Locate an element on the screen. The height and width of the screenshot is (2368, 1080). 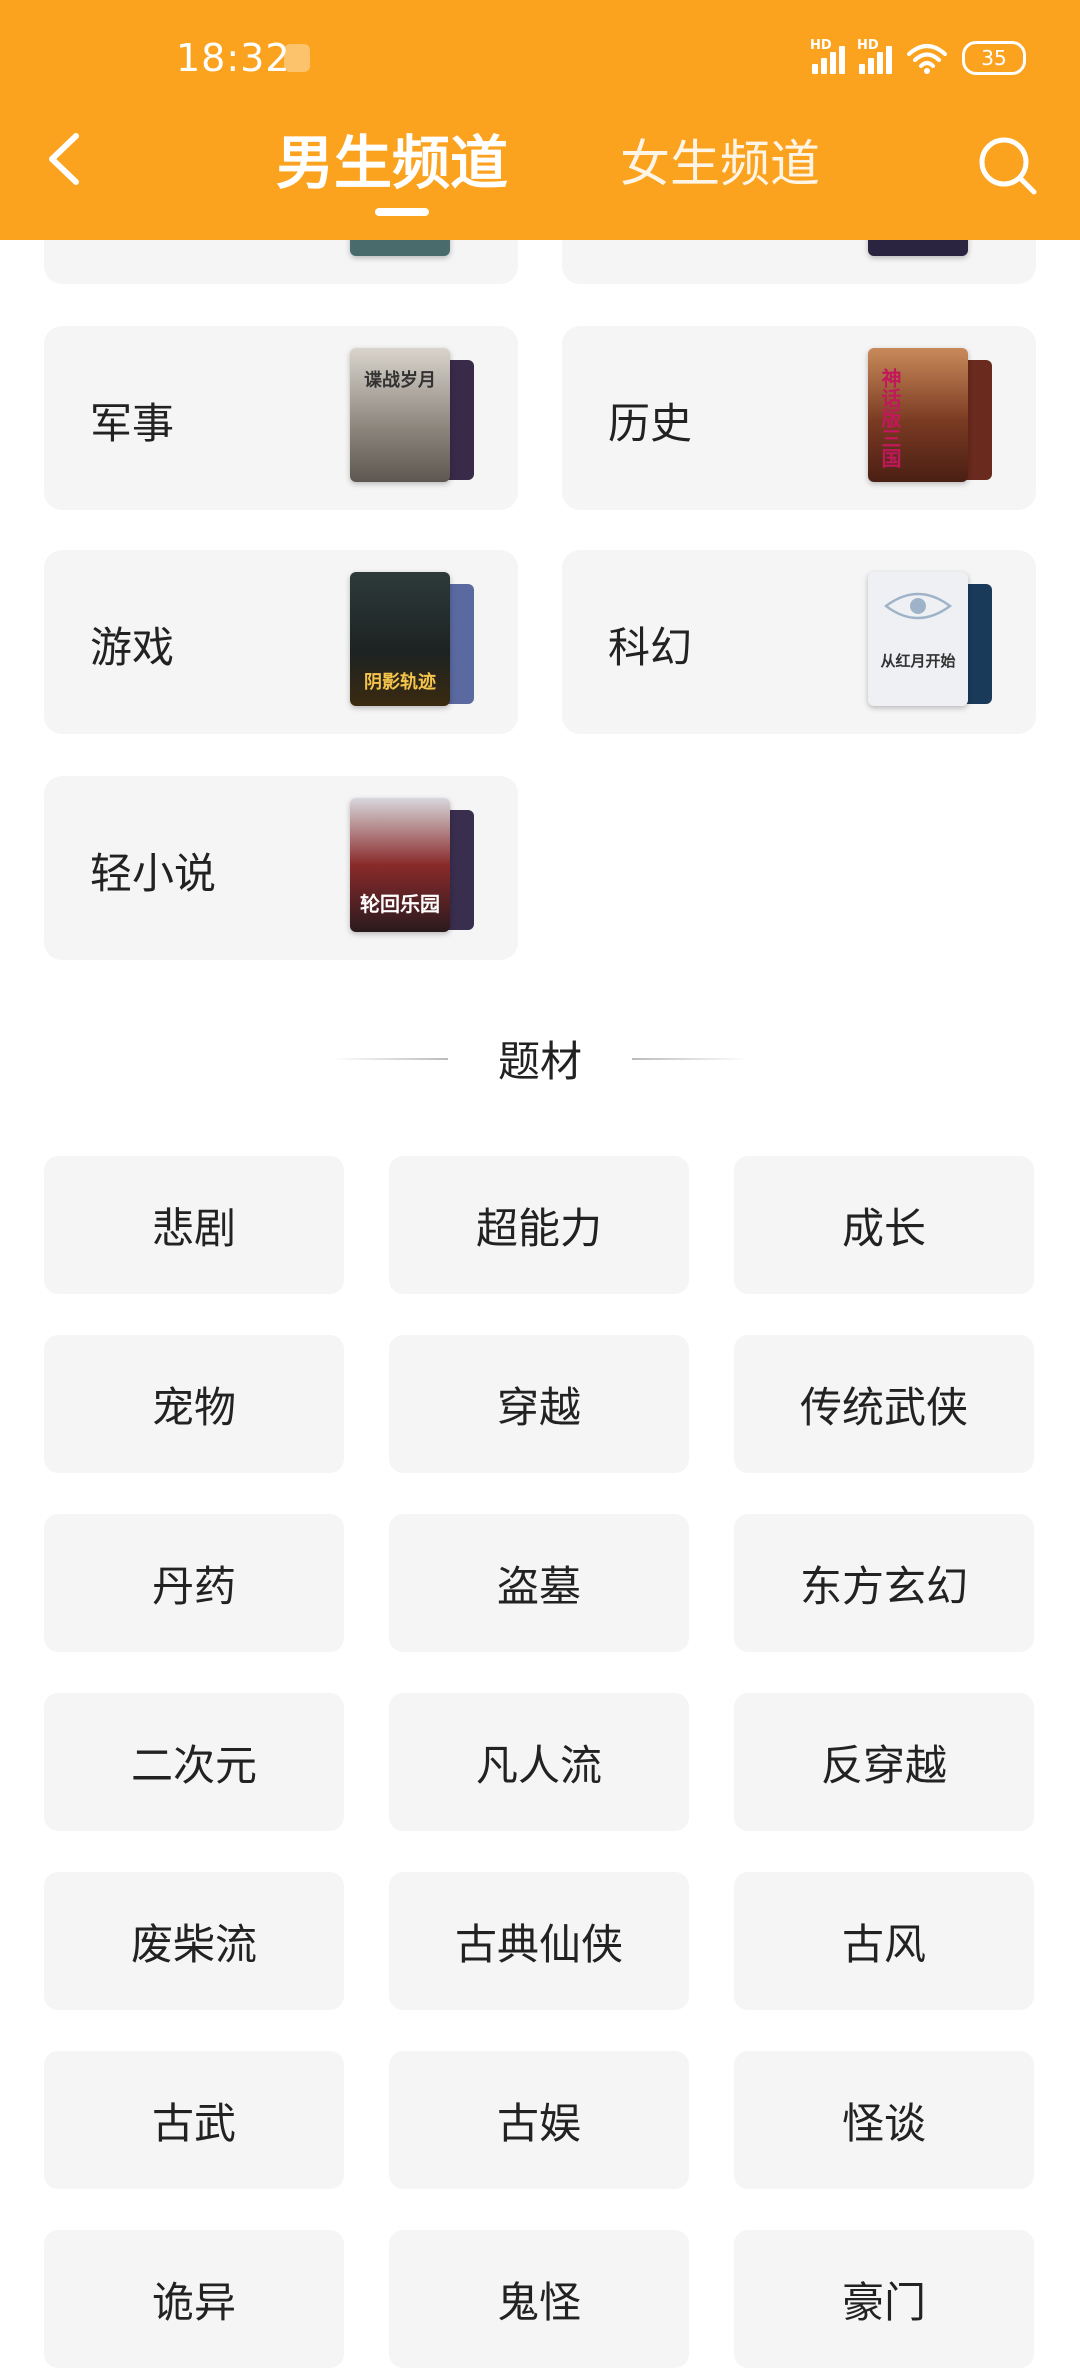
tag-button: 反穿越 is located at coordinates (884, 1762).